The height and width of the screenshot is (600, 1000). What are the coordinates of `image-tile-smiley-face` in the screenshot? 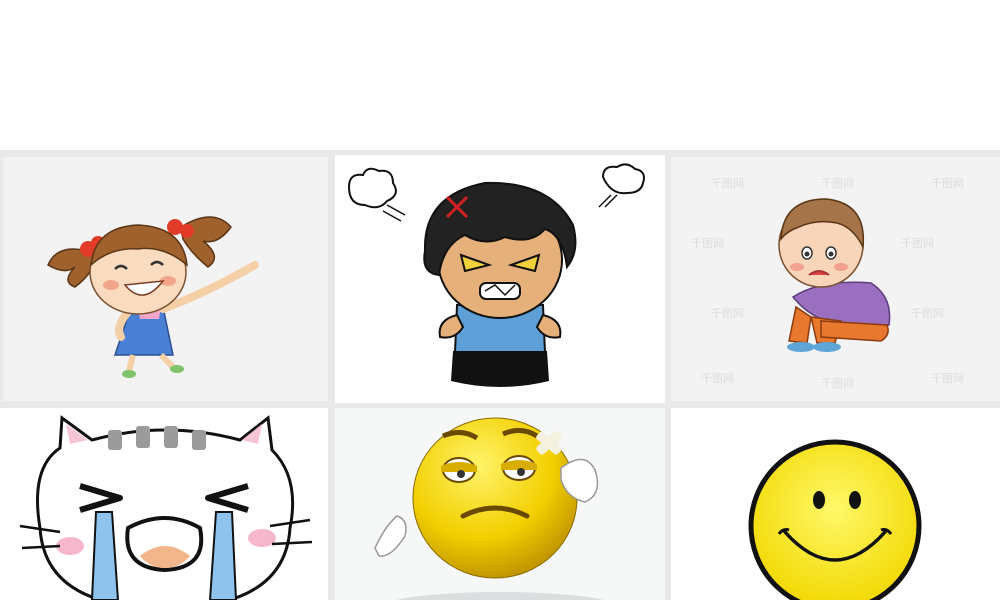 It's located at (835, 504).